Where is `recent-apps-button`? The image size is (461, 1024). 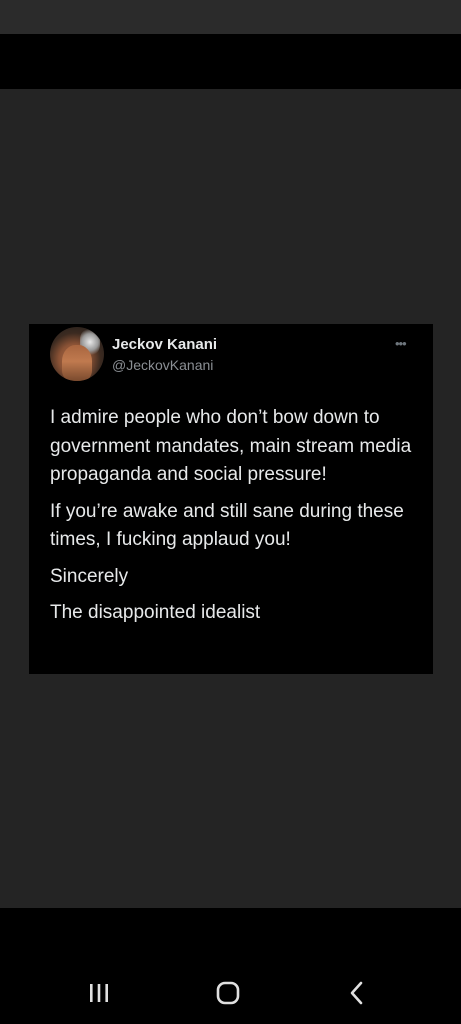 recent-apps-button is located at coordinates (99, 993).